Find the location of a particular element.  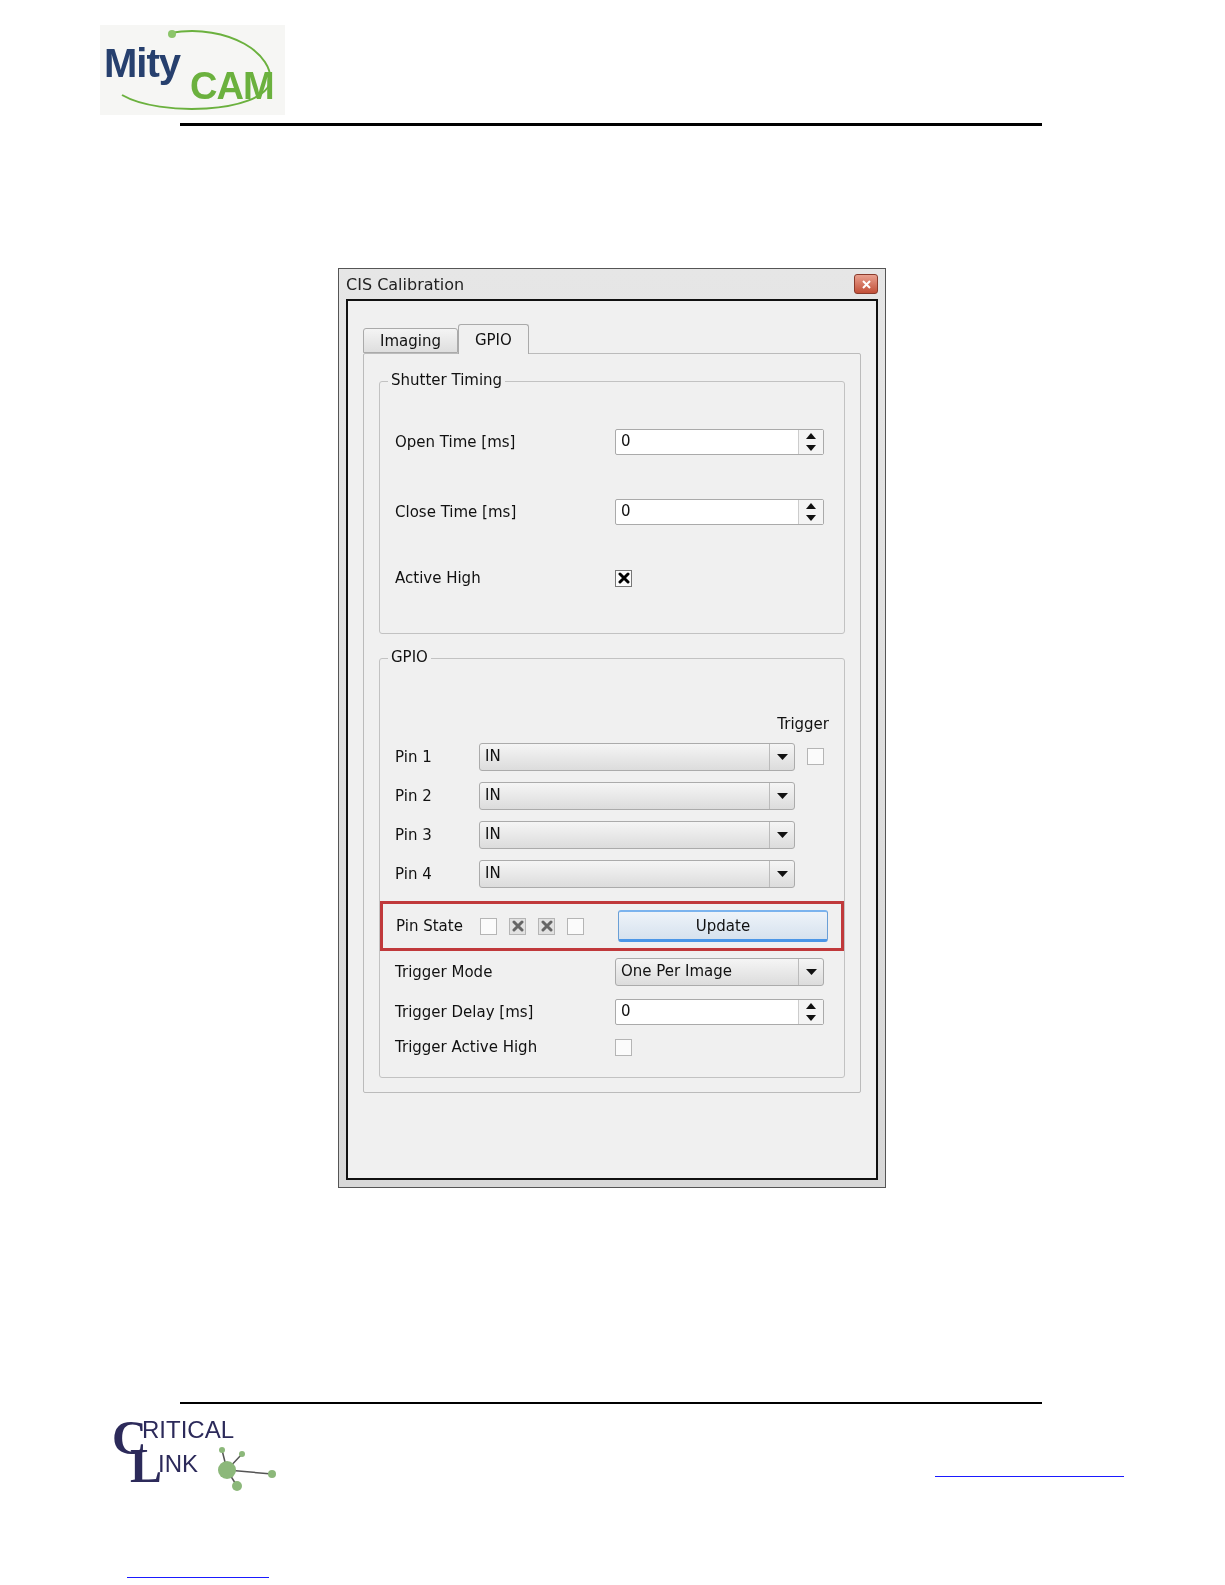

group-title: Shutter Timing is located at coordinates (447, 380).